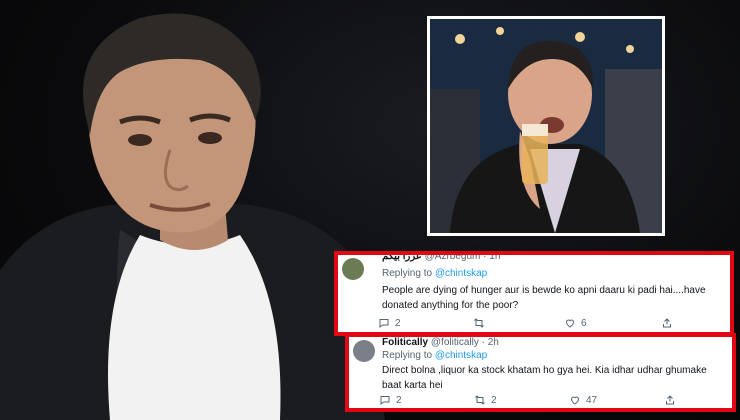 The height and width of the screenshot is (420, 740). Describe the element at coordinates (584, 323) in the screenshot. I see `like-count: 6` at that location.